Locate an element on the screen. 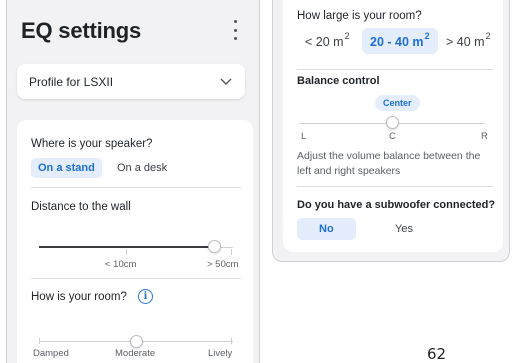 This screenshot has height=363, width=515. distance-track-fill is located at coordinates (126, 247).